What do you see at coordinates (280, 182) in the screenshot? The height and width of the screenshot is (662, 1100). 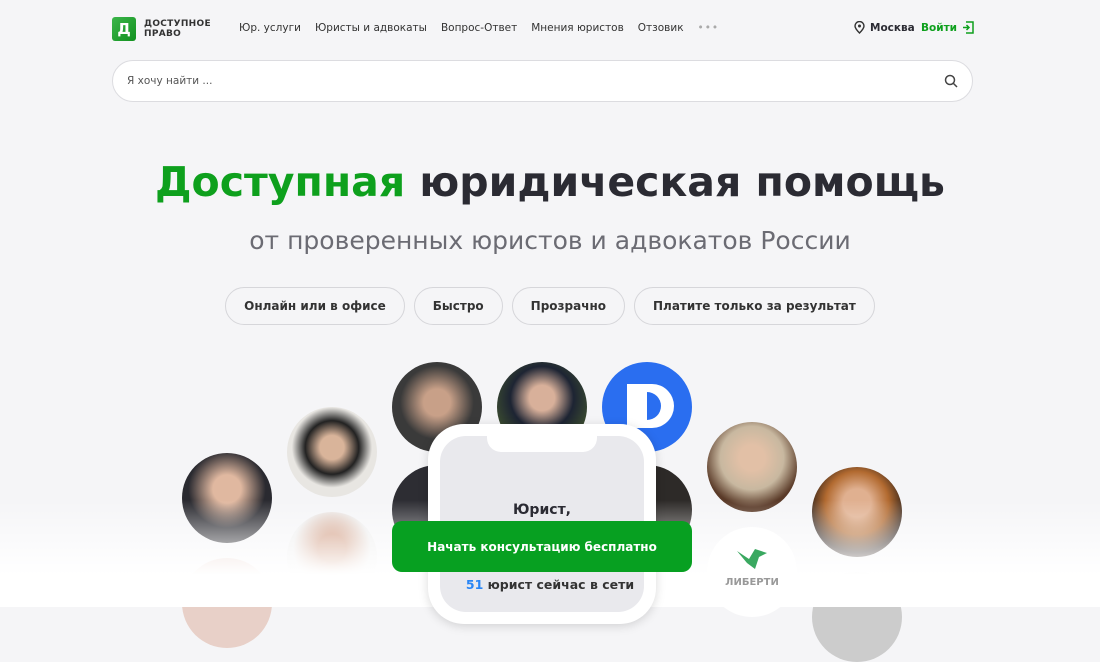 I see `hero-title-accent: Доступная` at bounding box center [280, 182].